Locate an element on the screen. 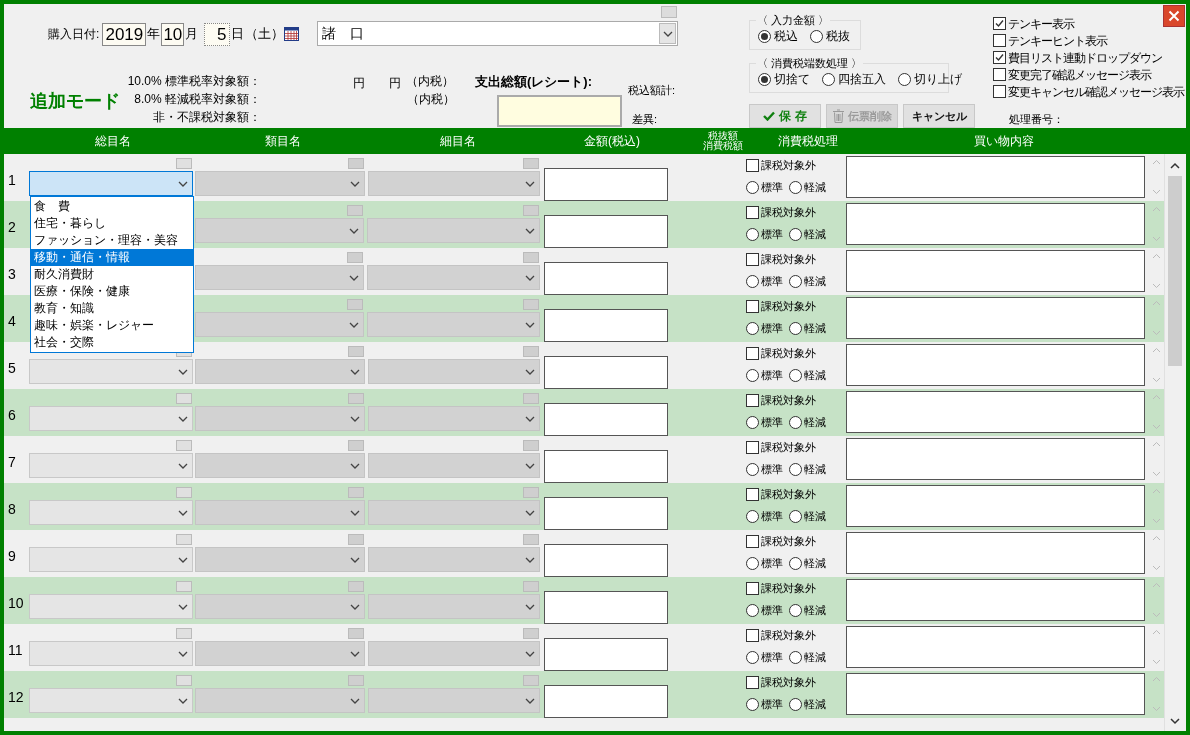 Image resolution: width=1190 pixels, height=735 pixels. row-number: 10 is located at coordinates (16, 603).